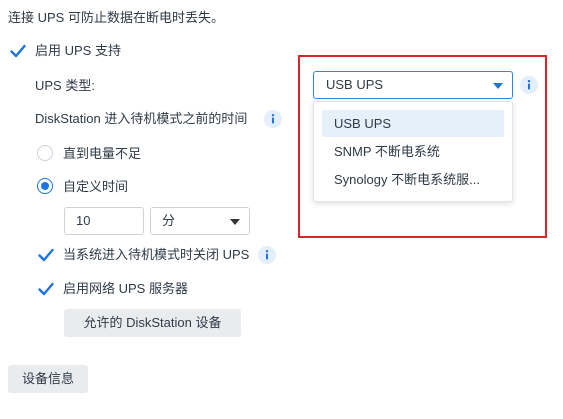  Describe the element at coordinates (169, 220) in the screenshot. I see `time-unit-value: 分` at that location.